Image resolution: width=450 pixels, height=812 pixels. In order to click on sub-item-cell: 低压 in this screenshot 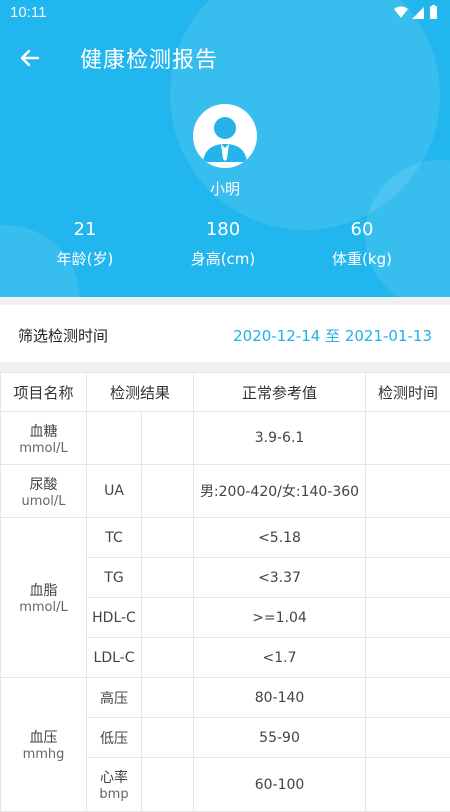, I will do `click(114, 738)`.